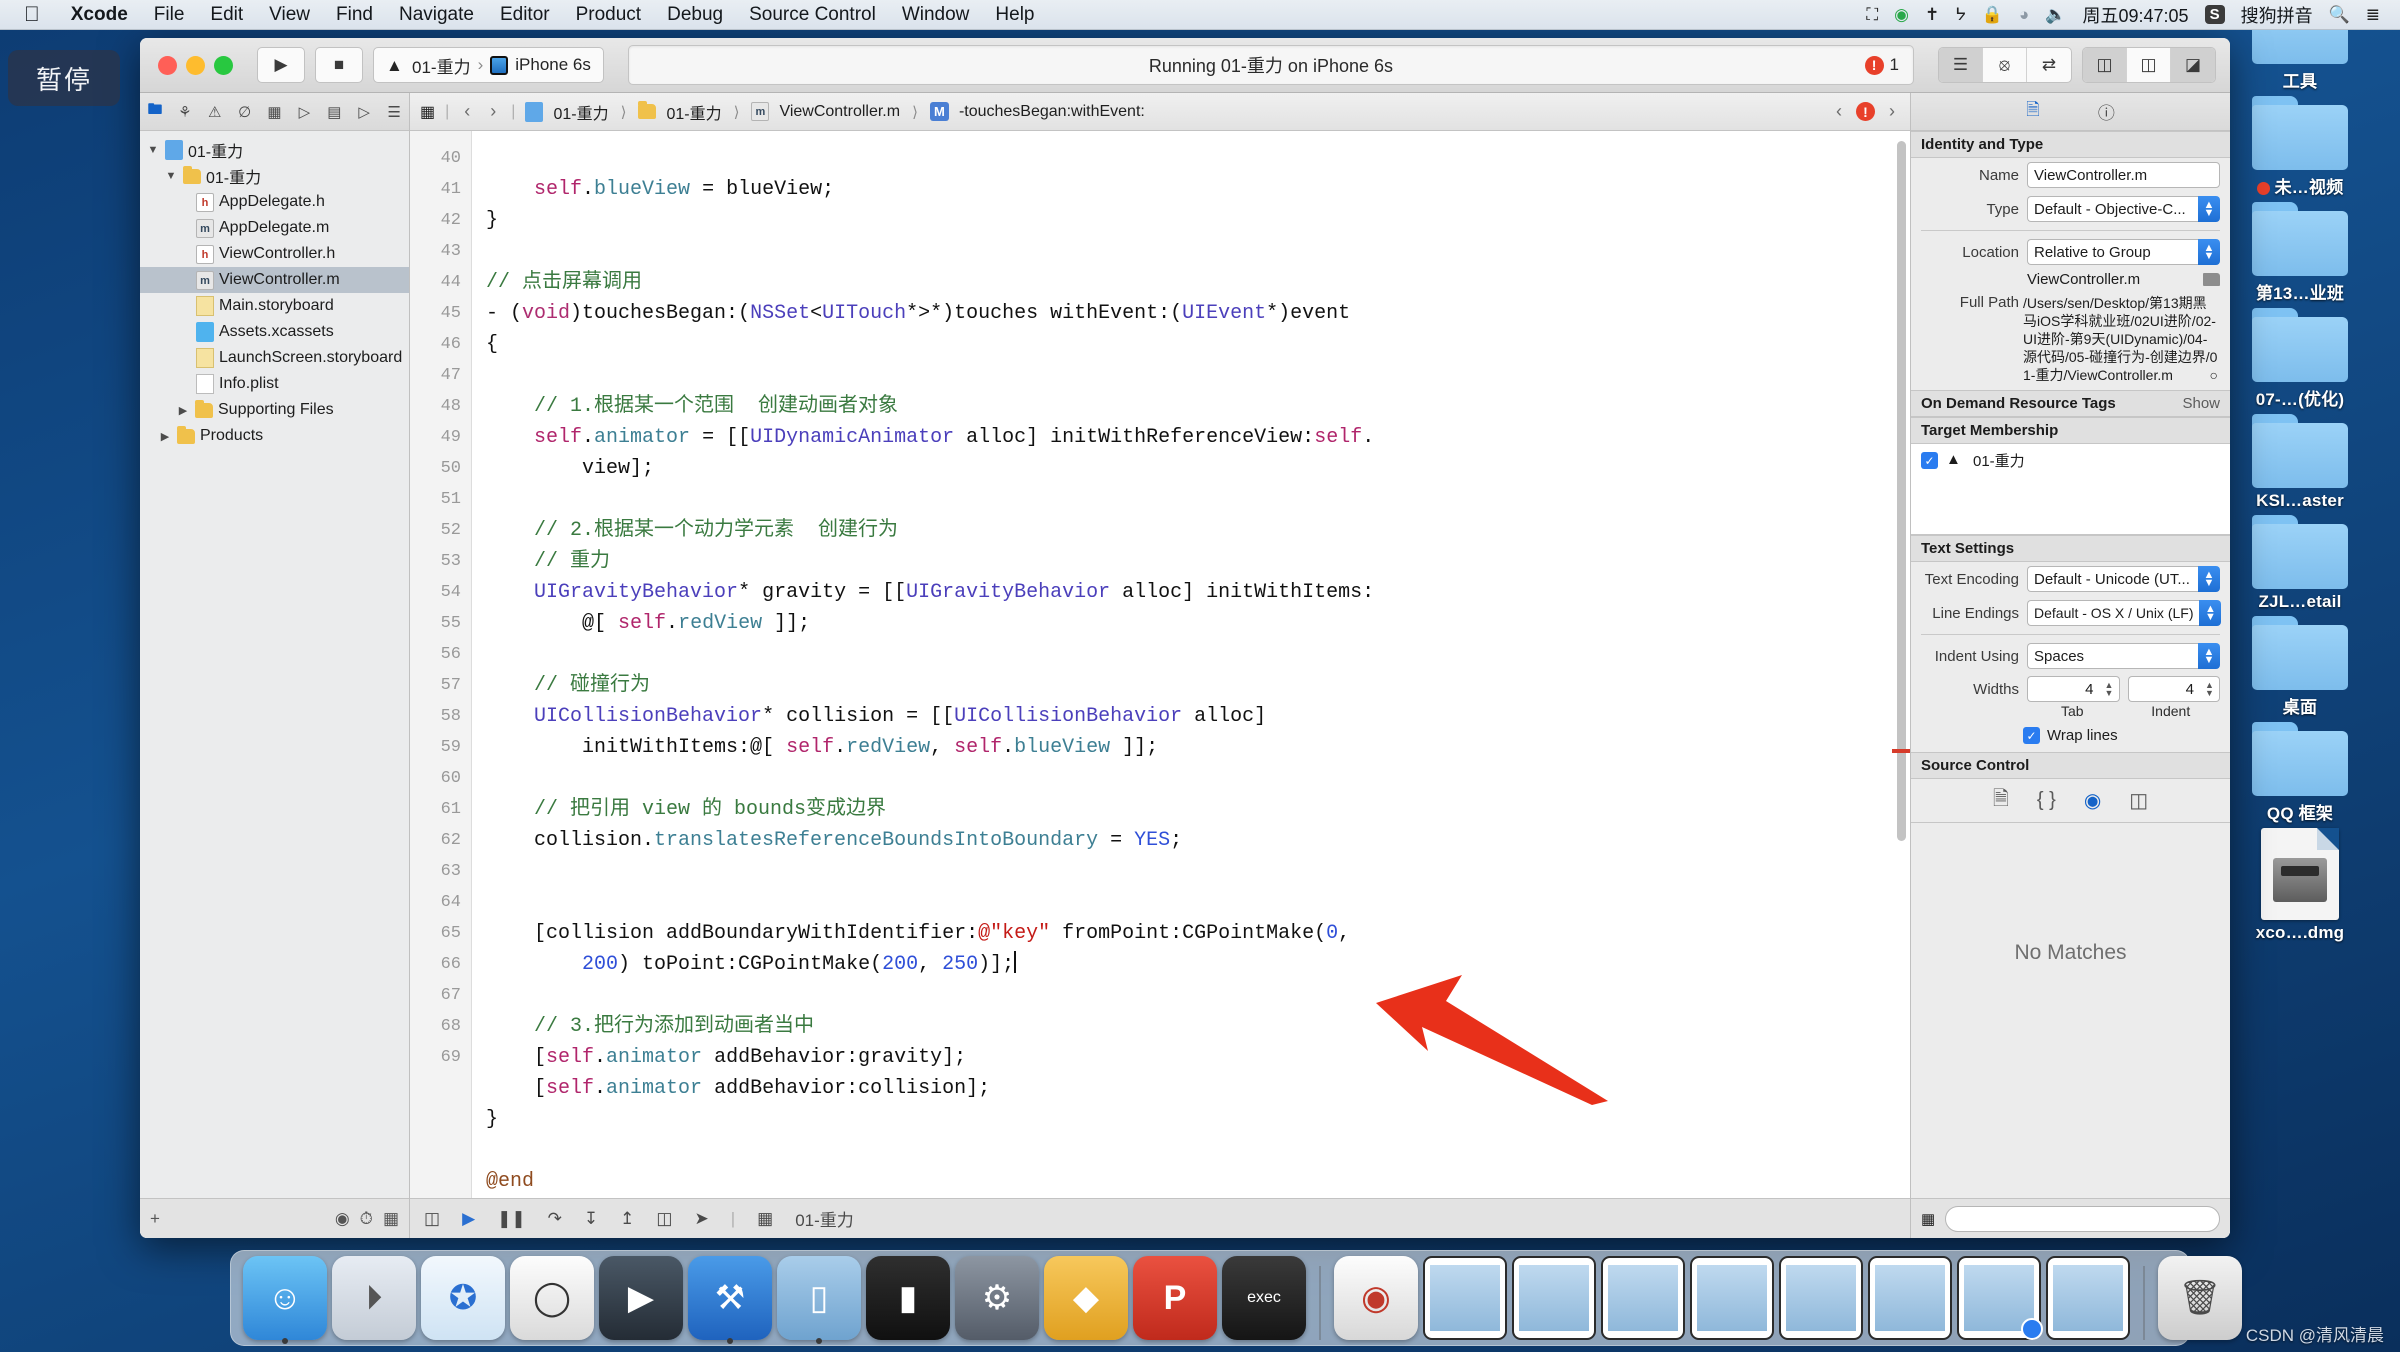  What do you see at coordinates (275, 112) in the screenshot?
I see `issue-navigator-icon: ▦` at bounding box center [275, 112].